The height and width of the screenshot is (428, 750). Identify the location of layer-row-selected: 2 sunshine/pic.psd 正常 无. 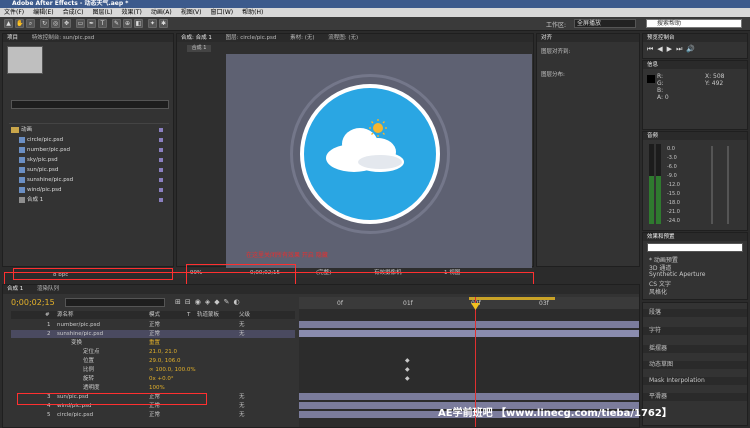
(153, 334).